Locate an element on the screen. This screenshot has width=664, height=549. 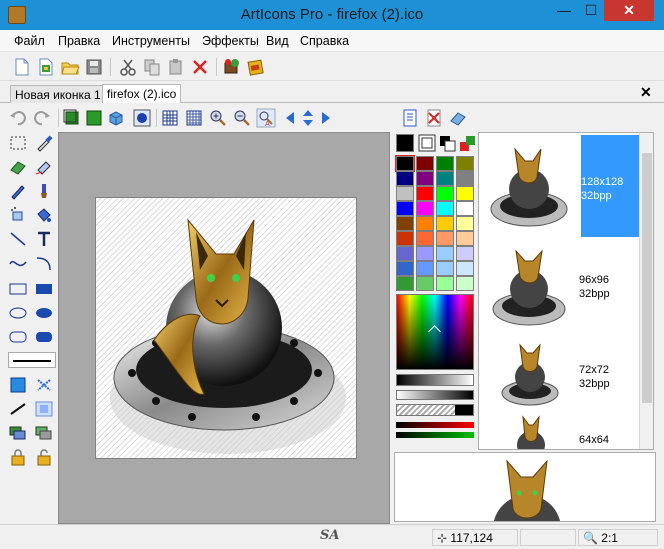
open-icon is located at coordinates (70, 67).